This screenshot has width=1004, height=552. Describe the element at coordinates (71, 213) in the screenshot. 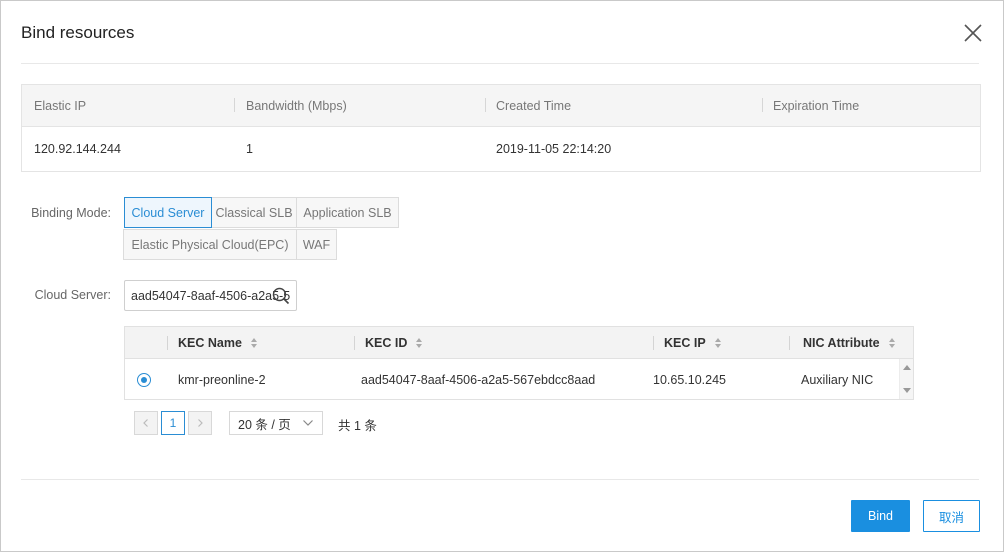

I see `binding-mode-label: Binding Mode:` at that location.